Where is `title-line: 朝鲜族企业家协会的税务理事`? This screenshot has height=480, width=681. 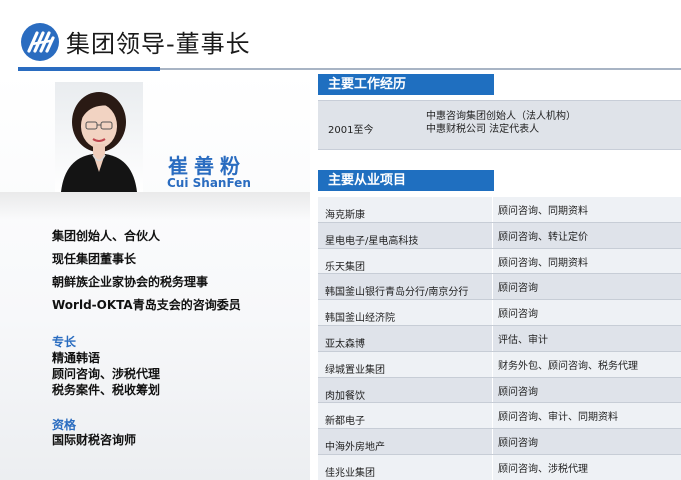 title-line: 朝鲜族企业家协会的税务理事 is located at coordinates (130, 282).